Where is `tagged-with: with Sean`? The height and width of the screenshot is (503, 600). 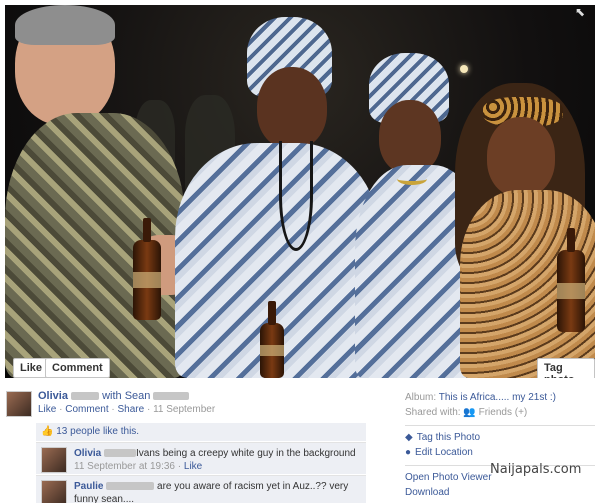
tagged-with: with Sean is located at coordinates (126, 396).